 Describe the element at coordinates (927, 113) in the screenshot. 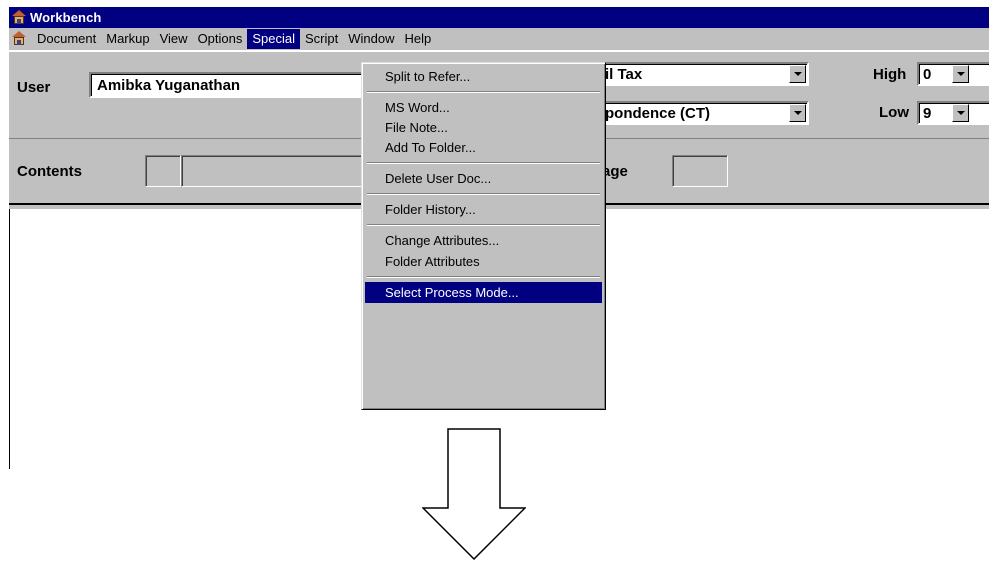

I see `low-combo-value: 9` at that location.